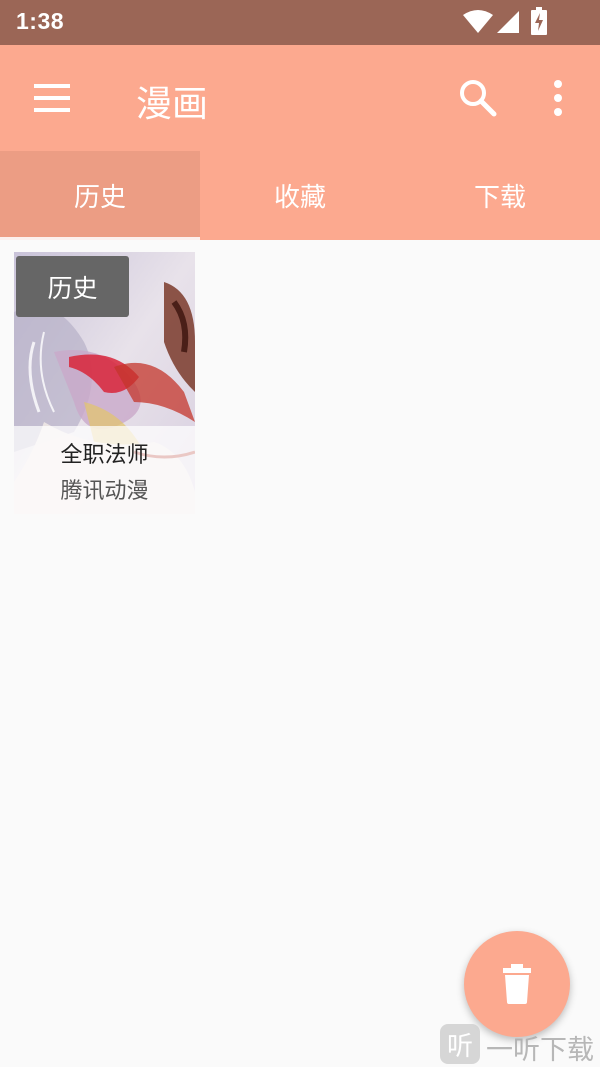 This screenshot has height=1067, width=600. Describe the element at coordinates (300, 98) in the screenshot. I see `app-toolbar: 漫画` at that location.